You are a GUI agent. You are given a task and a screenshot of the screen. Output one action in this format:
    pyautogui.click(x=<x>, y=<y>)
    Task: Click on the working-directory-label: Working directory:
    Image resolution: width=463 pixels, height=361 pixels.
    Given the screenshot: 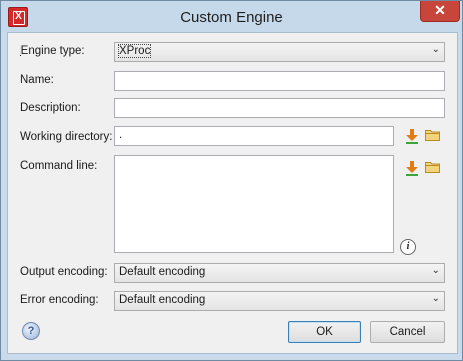 What is the action you would take?
    pyautogui.click(x=66, y=137)
    